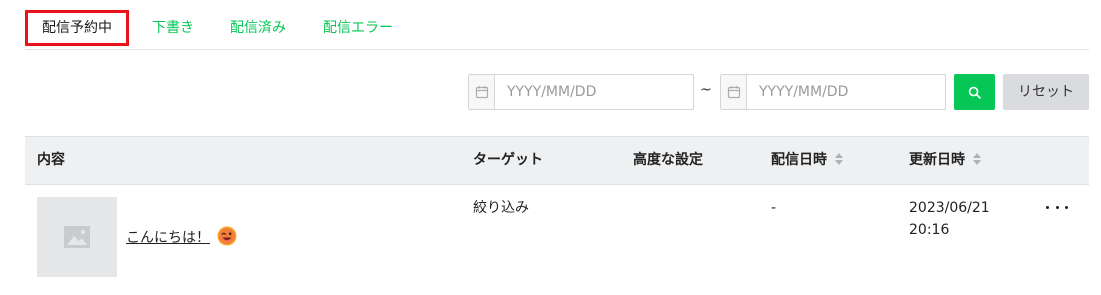 This screenshot has width=1101, height=295. What do you see at coordinates (168, 237) in the screenshot?
I see `message-content-link: こんにちは！` at bounding box center [168, 237].